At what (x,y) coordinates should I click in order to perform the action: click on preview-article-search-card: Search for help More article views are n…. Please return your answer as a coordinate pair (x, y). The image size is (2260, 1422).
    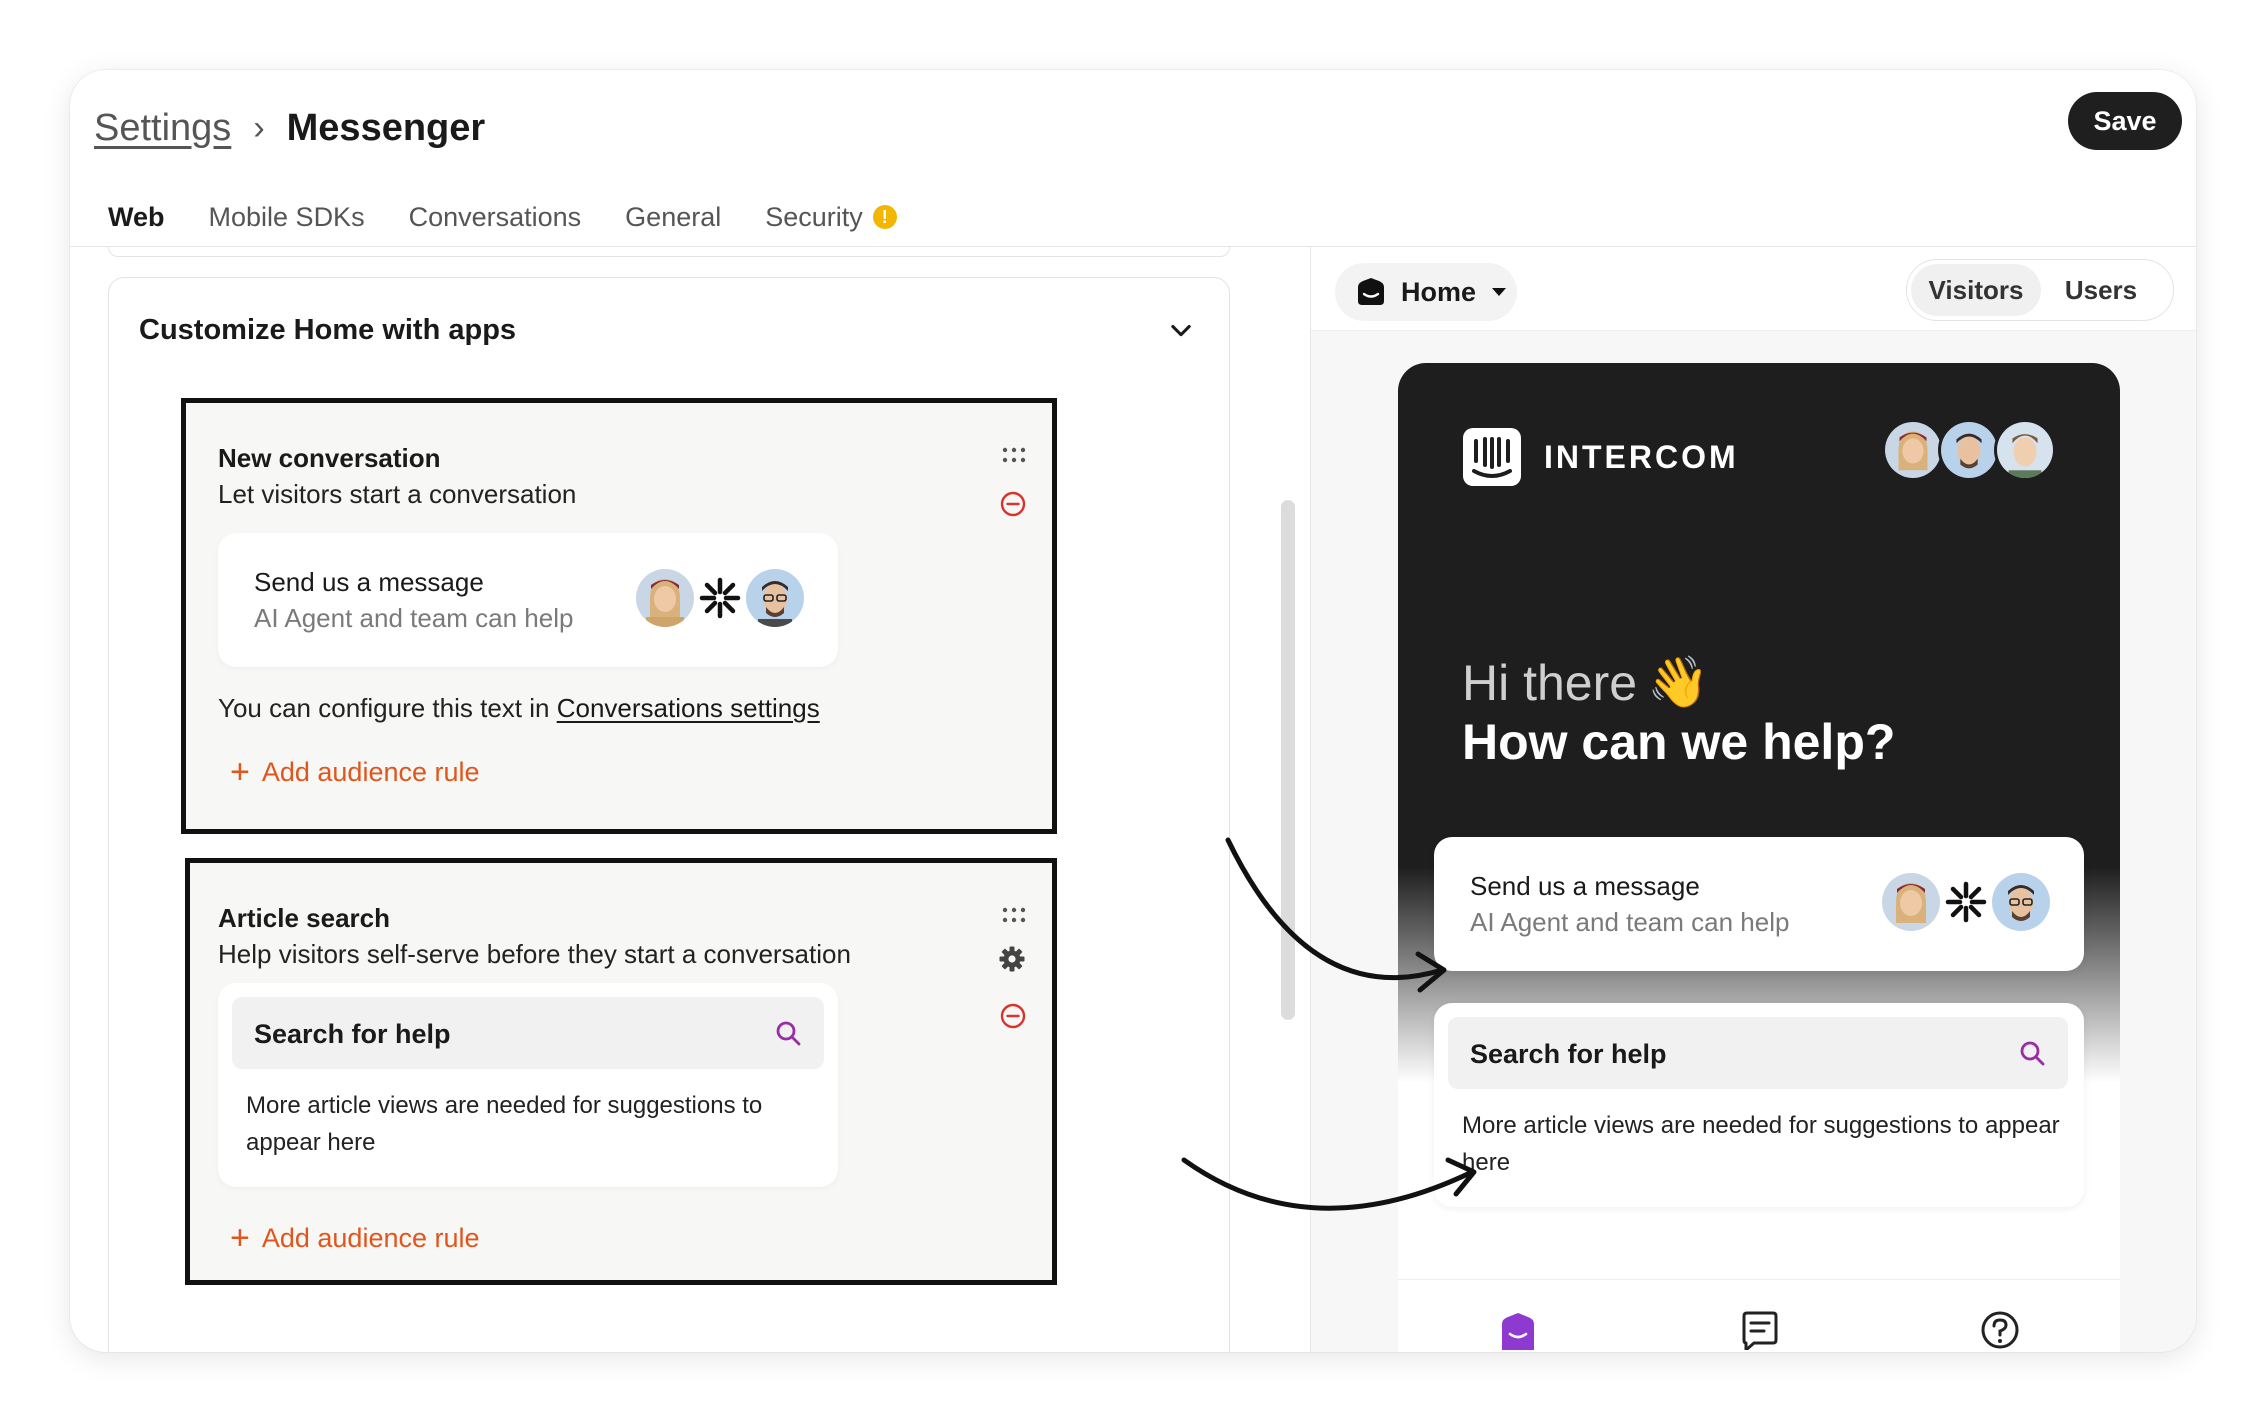
    Looking at the image, I should click on (1759, 1105).